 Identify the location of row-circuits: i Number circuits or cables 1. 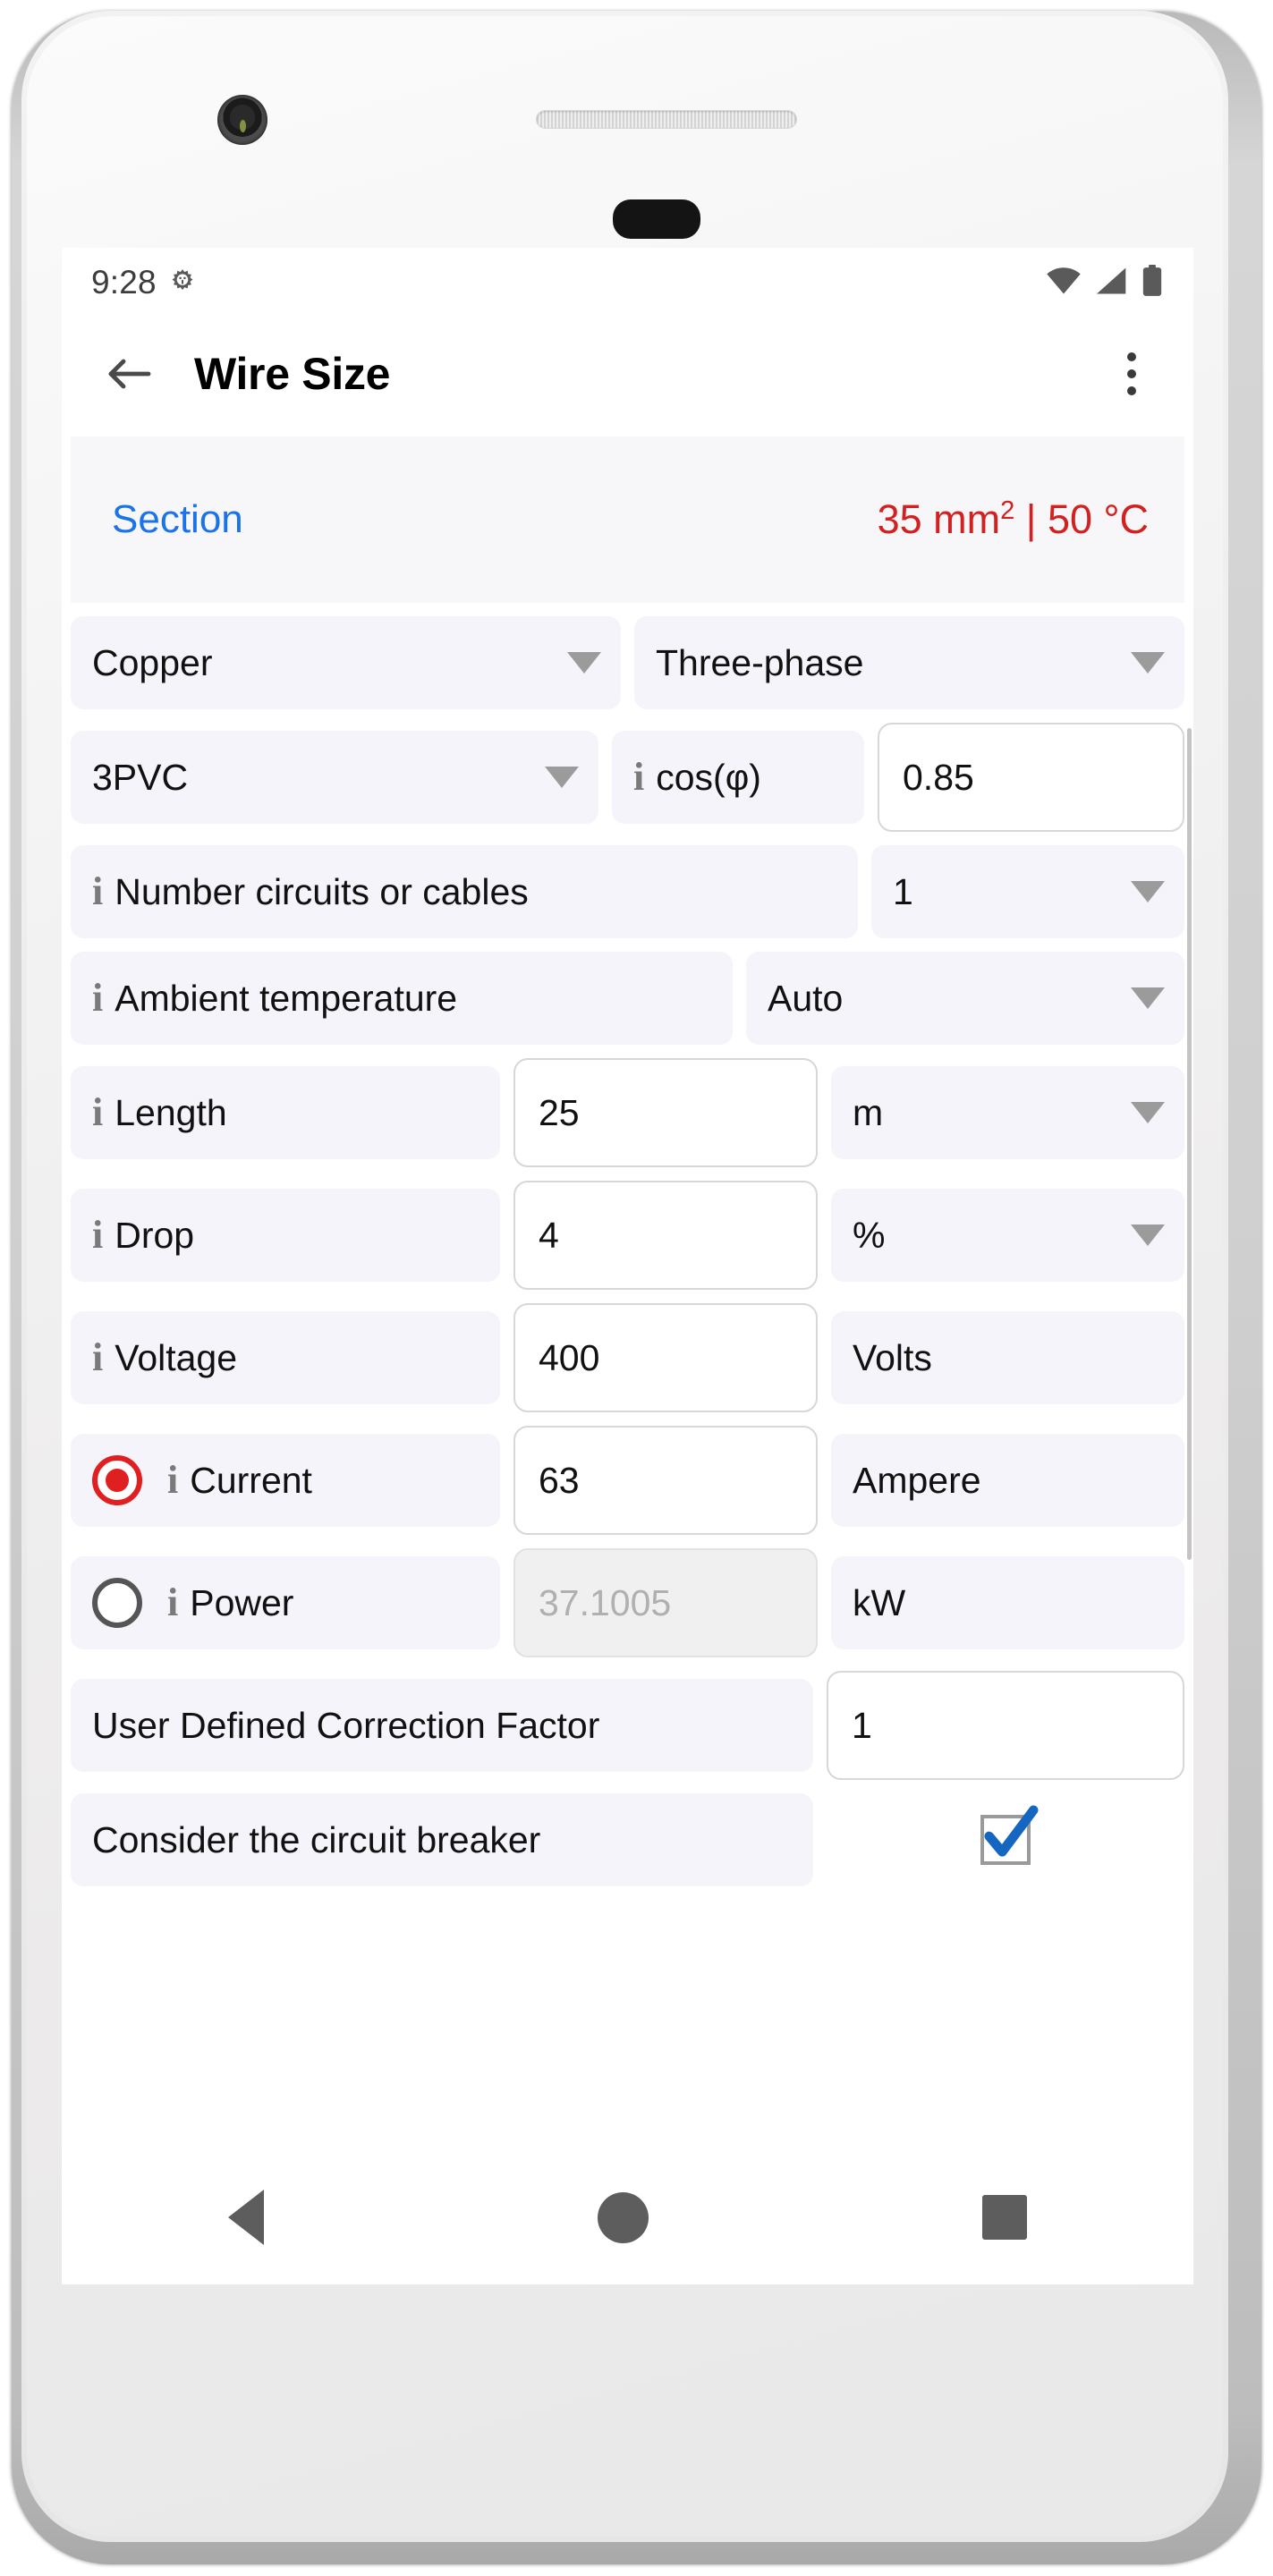
(627, 891).